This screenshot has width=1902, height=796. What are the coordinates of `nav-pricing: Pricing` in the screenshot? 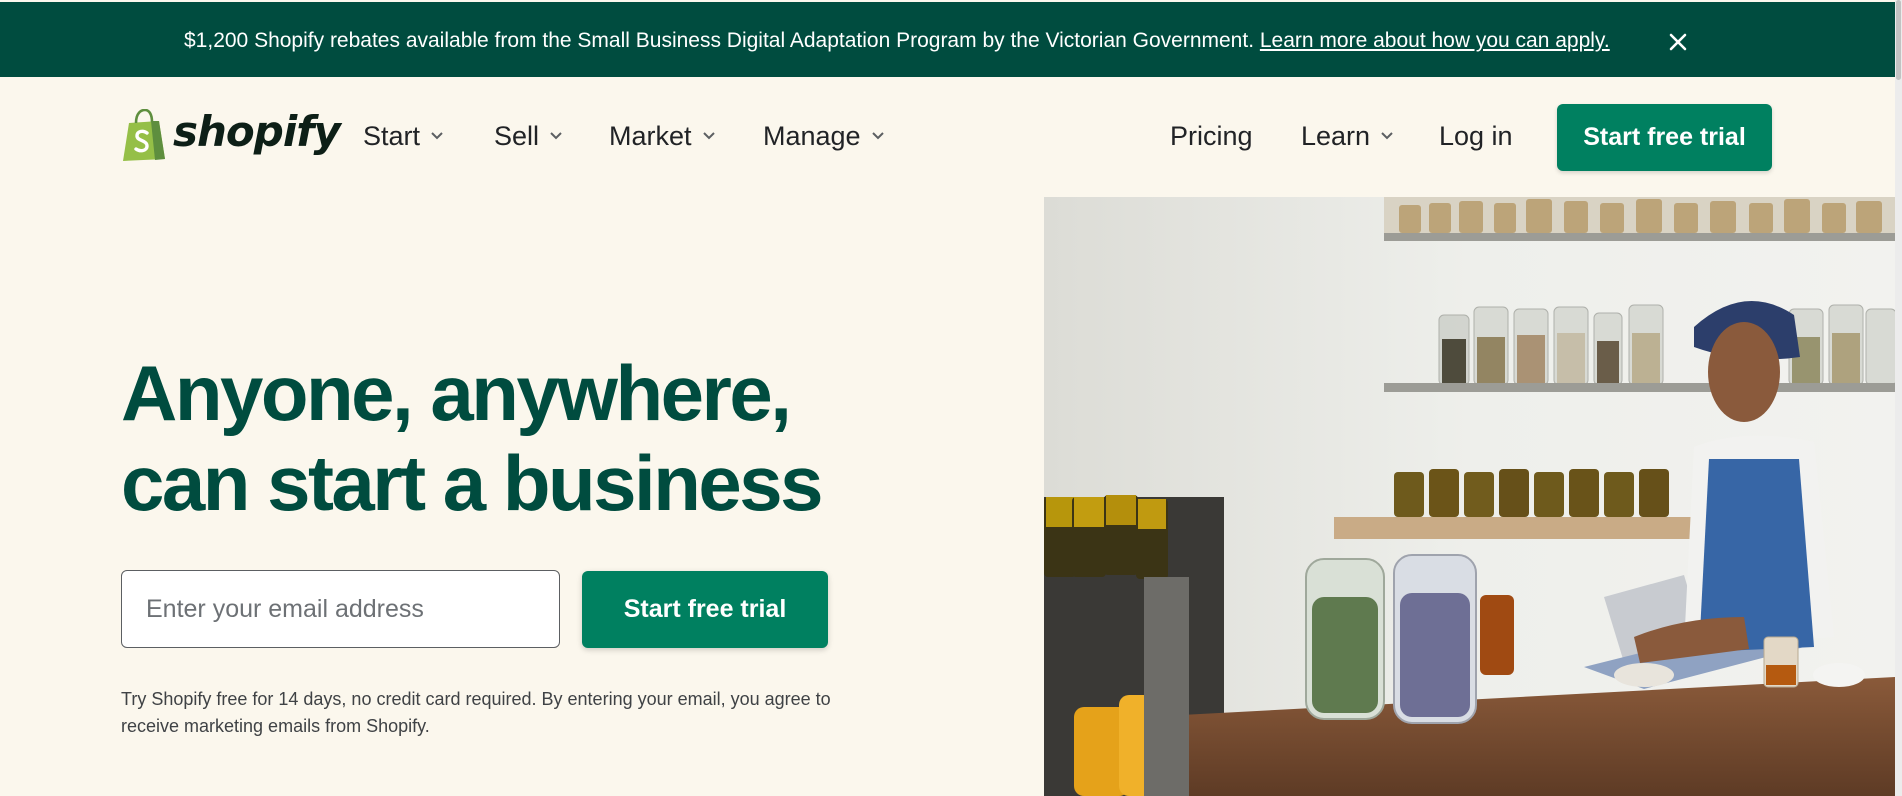 It's located at (1211, 136).